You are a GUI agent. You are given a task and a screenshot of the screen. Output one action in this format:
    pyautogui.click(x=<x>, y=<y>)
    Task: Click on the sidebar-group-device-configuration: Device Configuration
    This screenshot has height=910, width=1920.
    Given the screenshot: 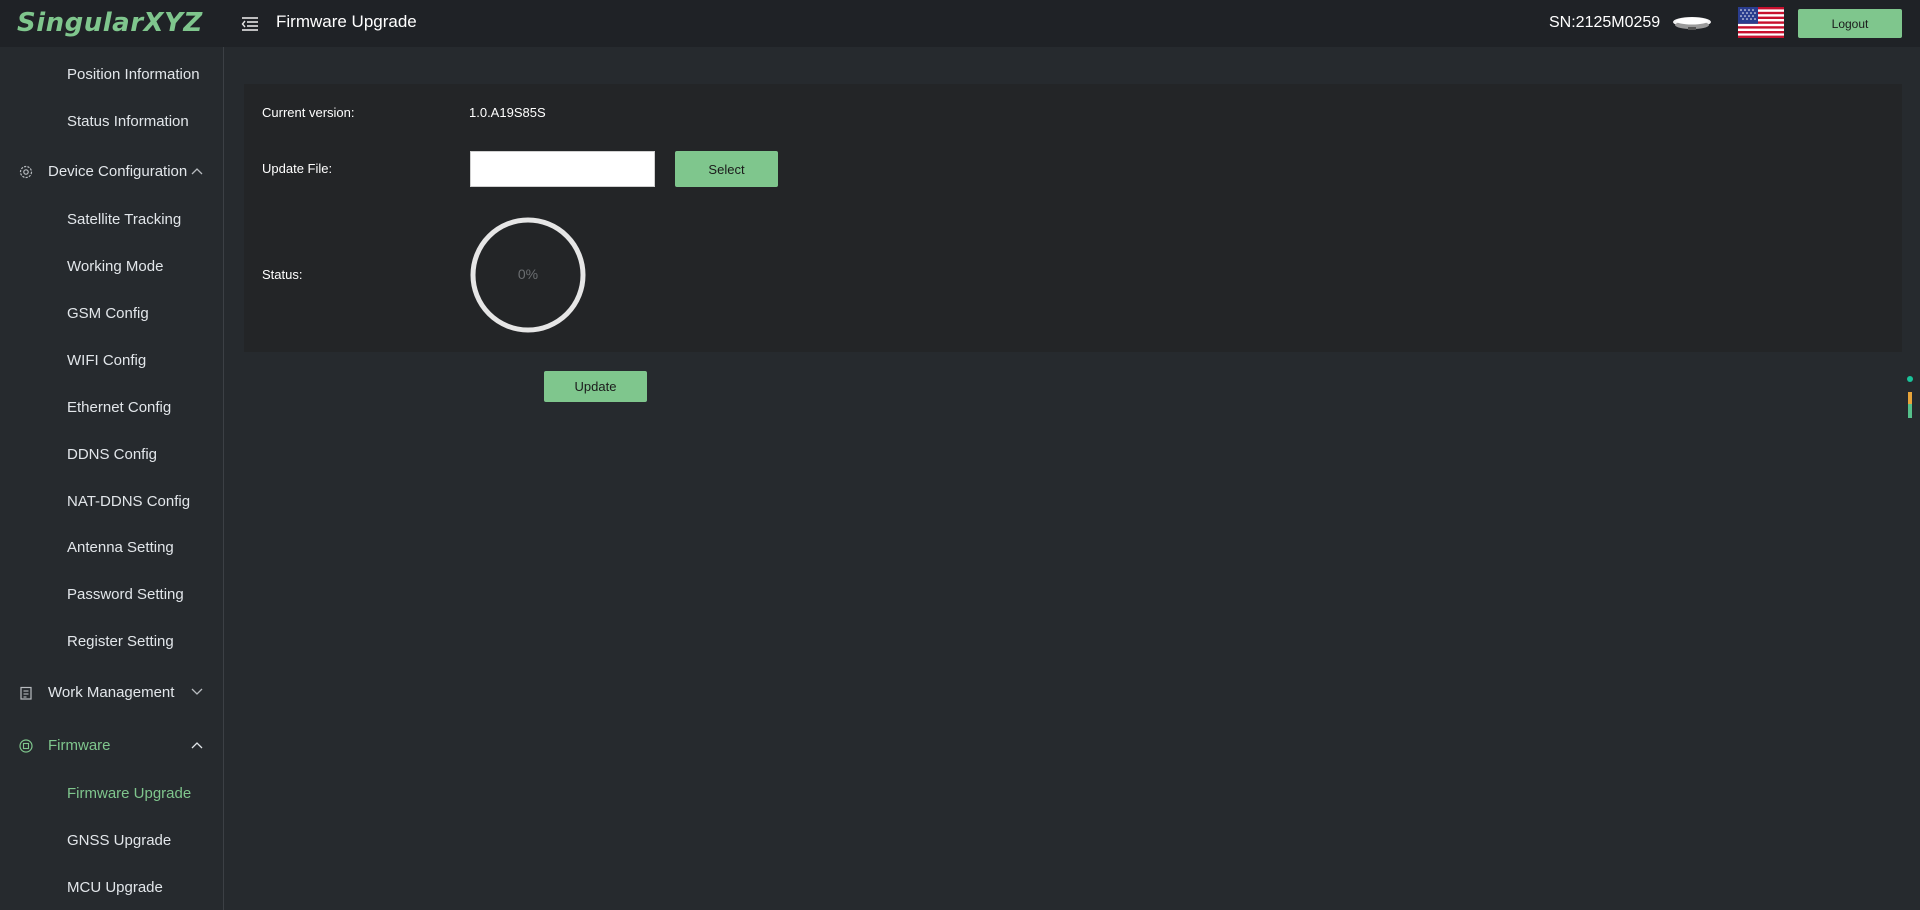 What is the action you would take?
    pyautogui.click(x=111, y=172)
    